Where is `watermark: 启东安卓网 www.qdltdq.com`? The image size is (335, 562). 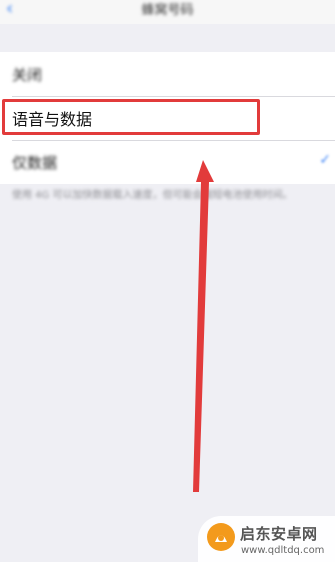 watermark: 启东安卓网 www.qdltdq.com is located at coordinates (266, 539).